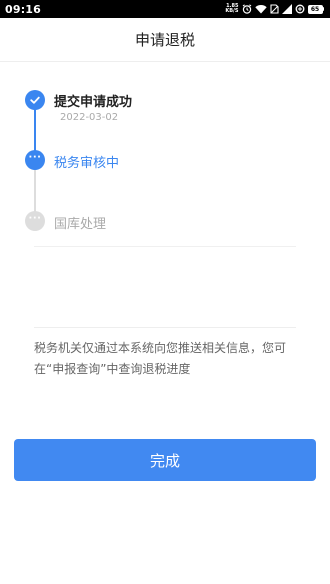  What do you see at coordinates (260, 9) in the screenshot?
I see `wifi-icon` at bounding box center [260, 9].